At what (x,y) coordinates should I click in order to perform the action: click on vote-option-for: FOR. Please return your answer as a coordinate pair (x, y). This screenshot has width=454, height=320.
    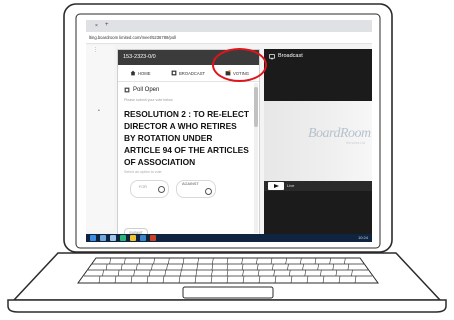
    Looking at the image, I should click on (149, 189).